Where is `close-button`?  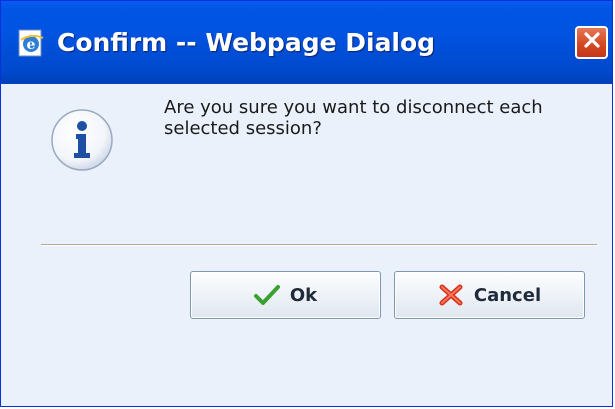
close-button is located at coordinates (591, 42).